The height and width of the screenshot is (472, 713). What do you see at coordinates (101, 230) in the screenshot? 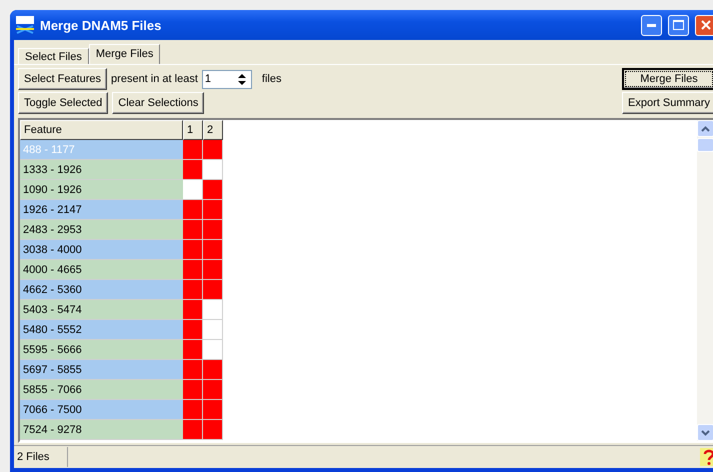
I see `feature-cell: 2483 - 2953` at bounding box center [101, 230].